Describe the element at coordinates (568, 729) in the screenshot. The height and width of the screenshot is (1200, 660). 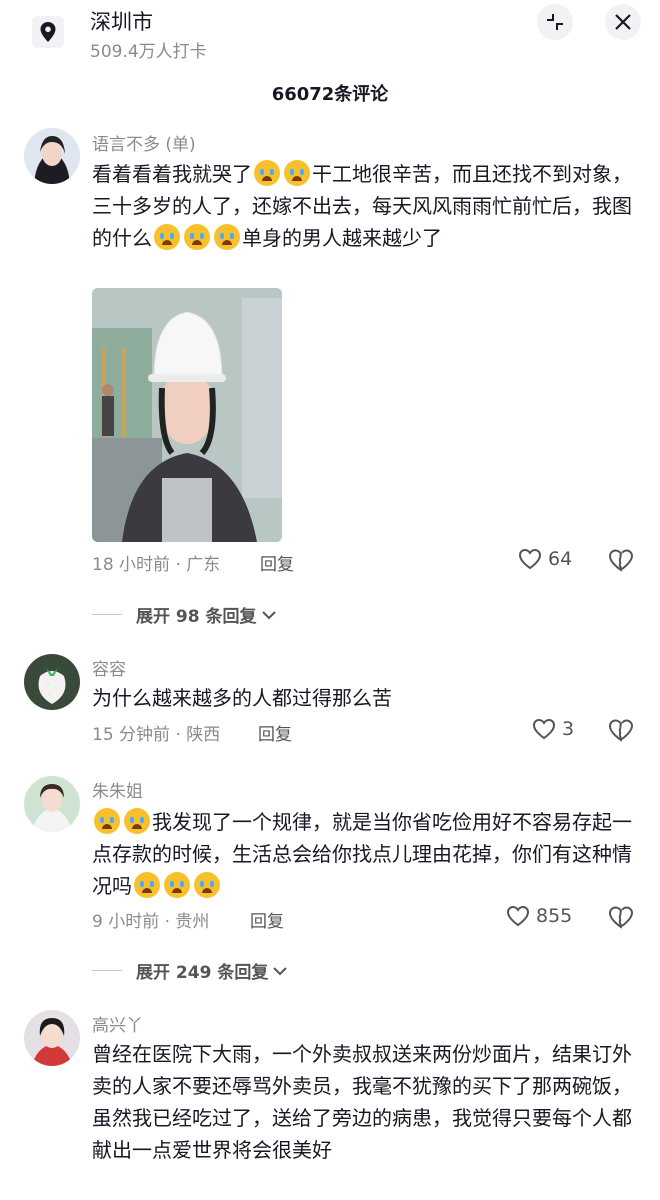
I see `like-count: 3` at that location.